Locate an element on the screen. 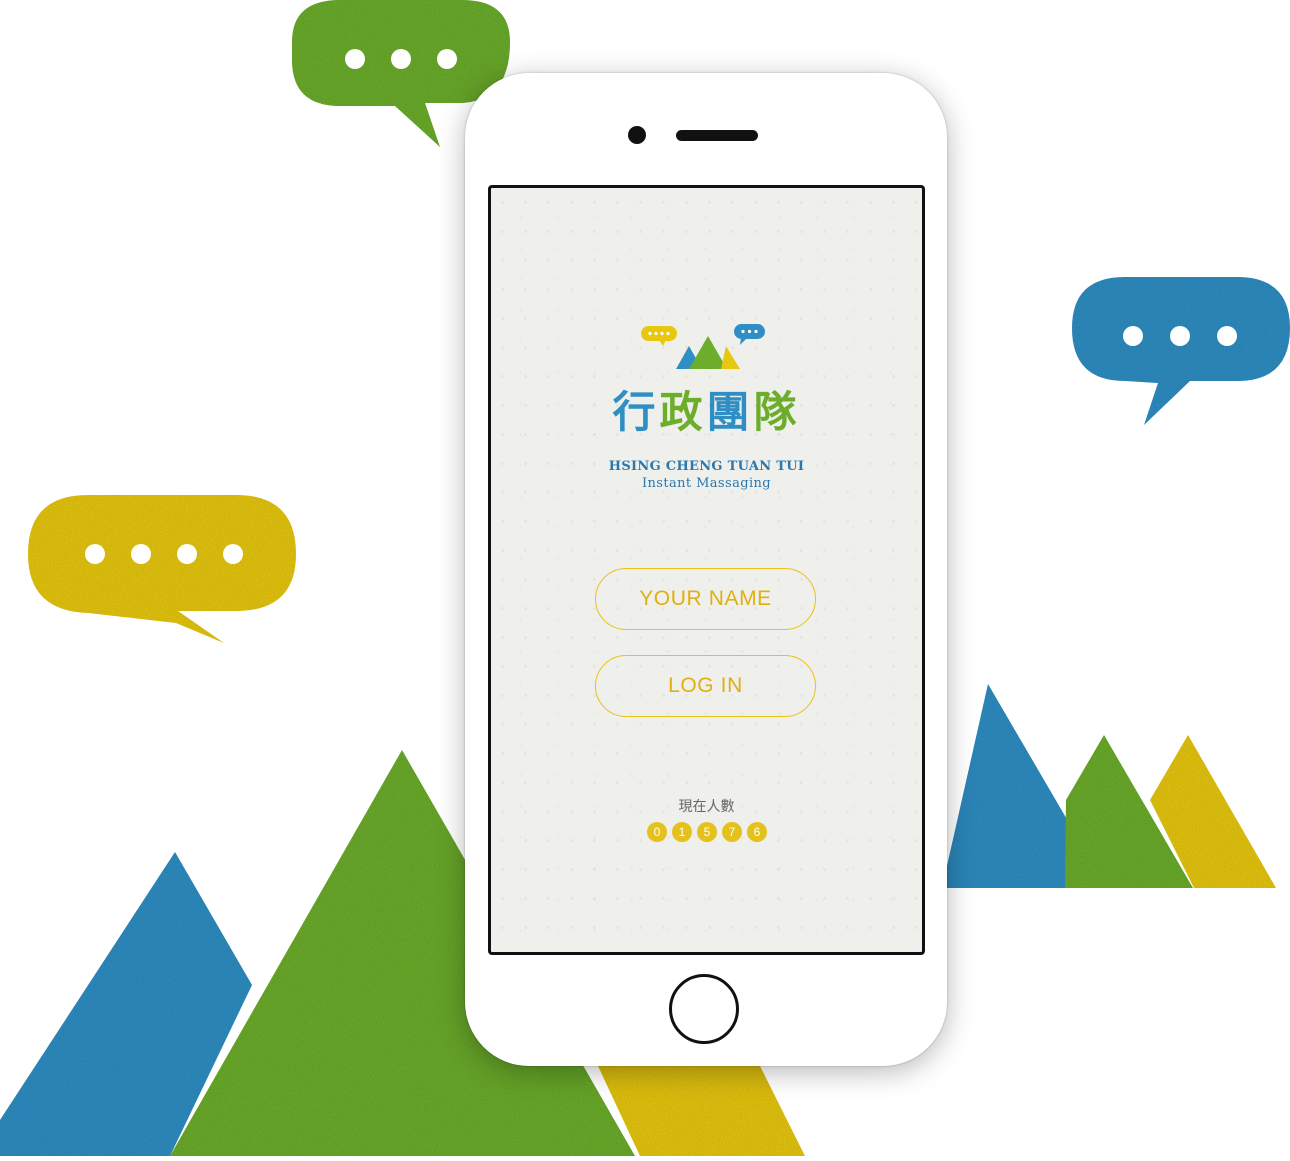 This screenshot has width=1290, height=1161. online-count-digit: 7 is located at coordinates (732, 832).